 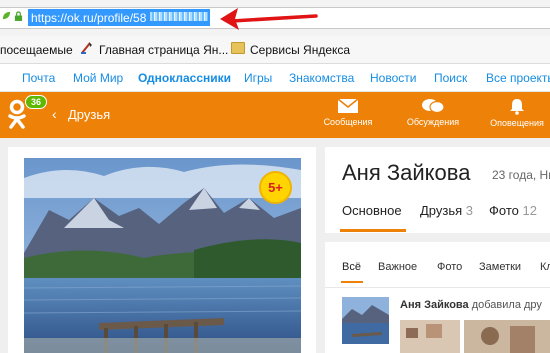 I want to click on tab-photos-label: Фото, so click(x=504, y=210).